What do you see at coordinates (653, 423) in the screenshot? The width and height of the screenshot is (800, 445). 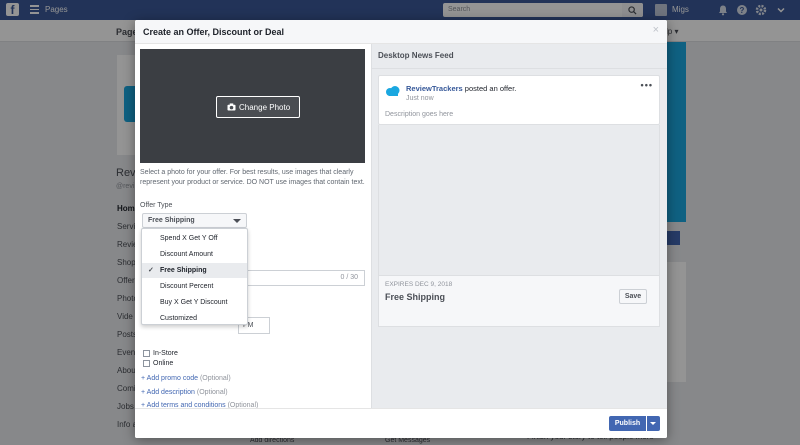 I see `publish-options-chevron-icon` at bounding box center [653, 423].